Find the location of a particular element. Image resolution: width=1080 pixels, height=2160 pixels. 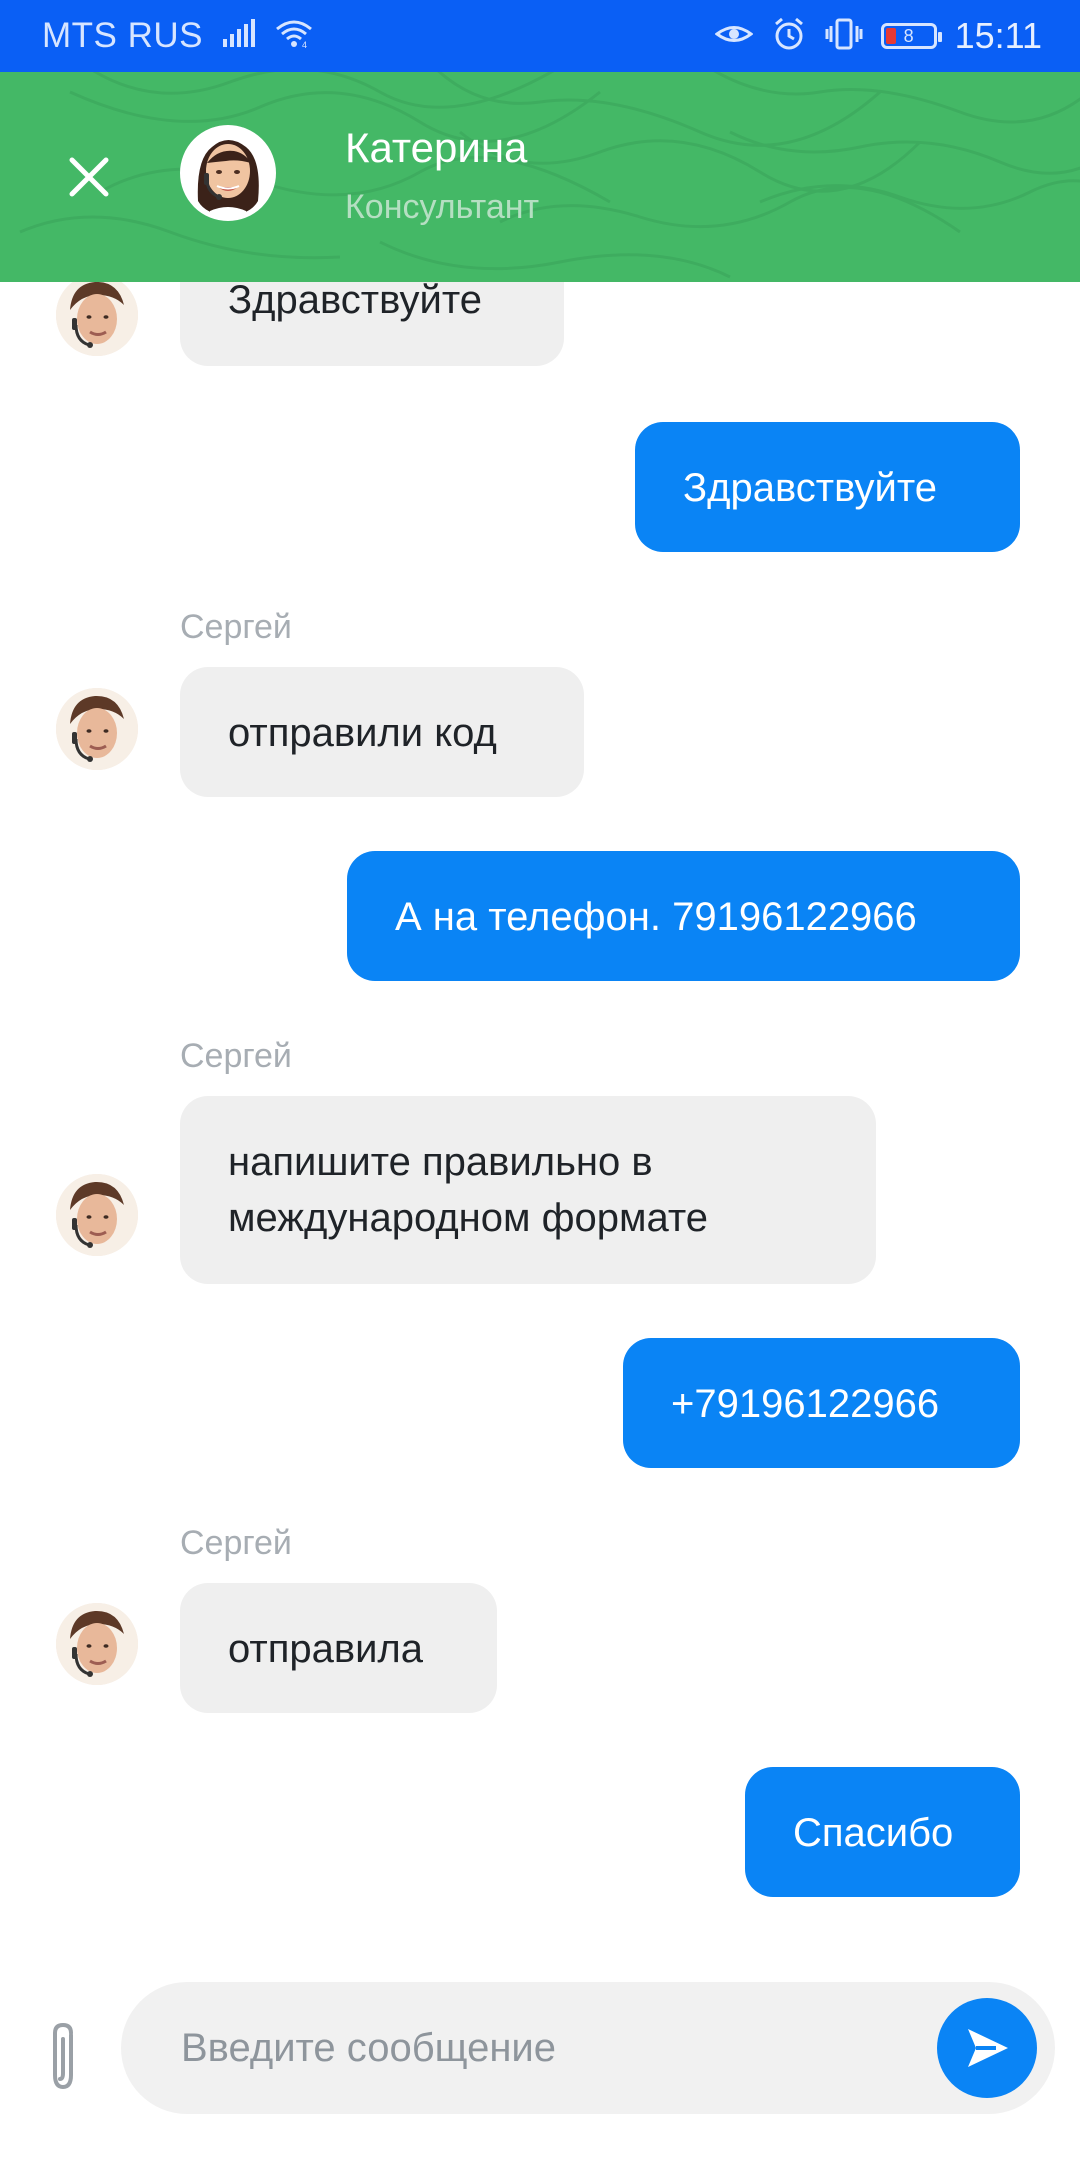

battery-level: 8 is located at coordinates (908, 36).